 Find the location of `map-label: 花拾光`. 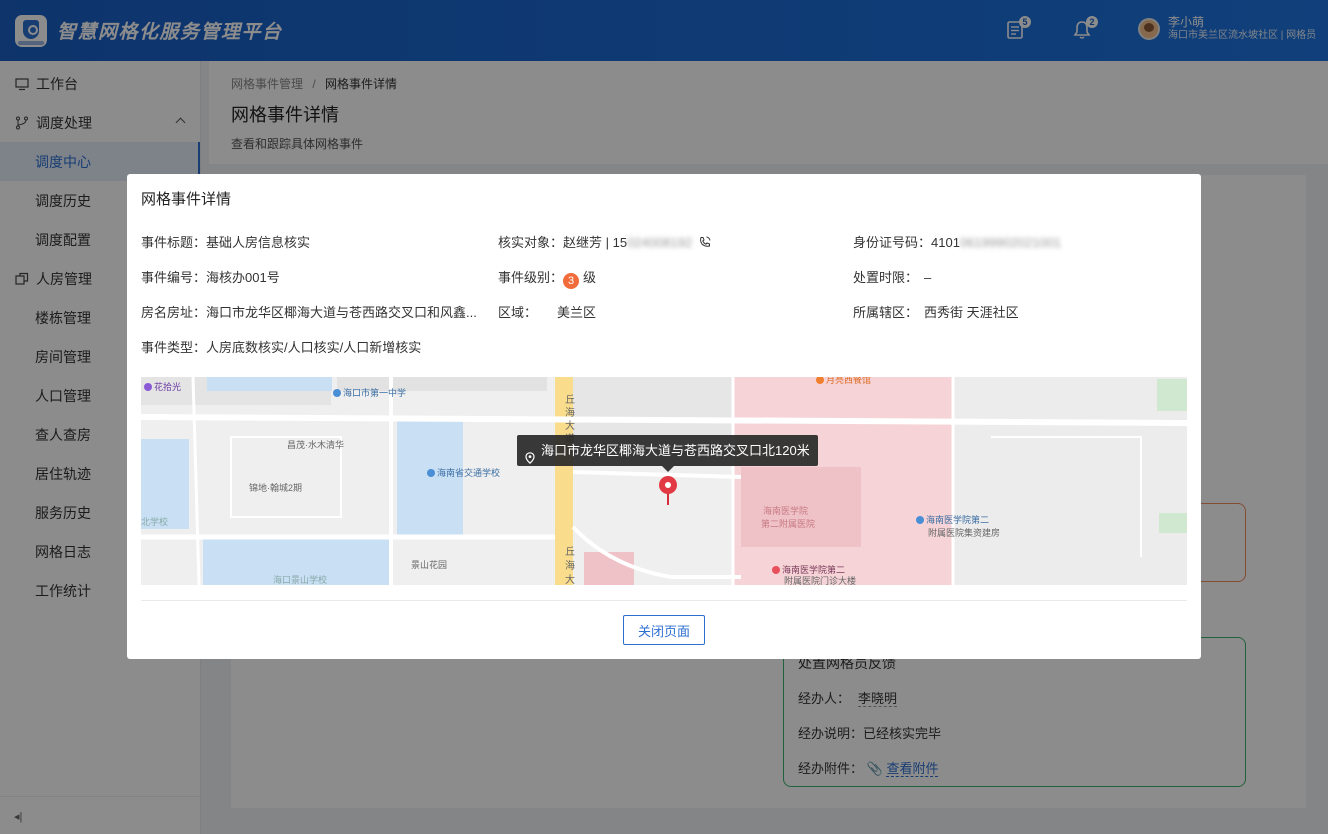

map-label: 花拾光 is located at coordinates (162, 386).